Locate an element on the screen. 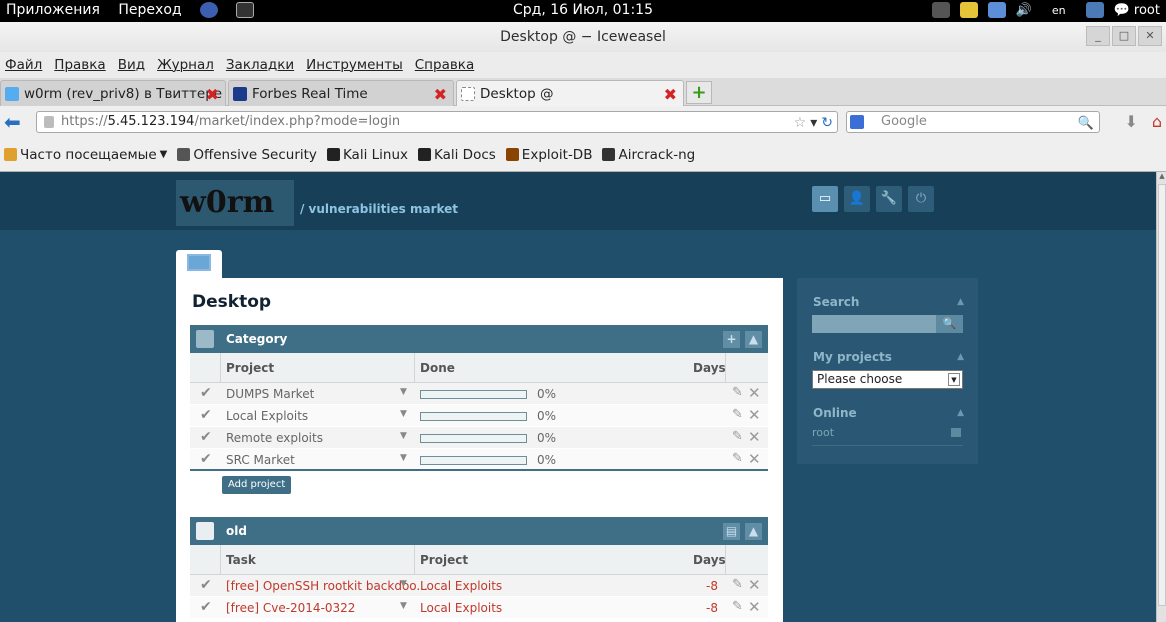 This screenshot has width=1166, height=622. desktop-page-tab is located at coordinates (199, 265).